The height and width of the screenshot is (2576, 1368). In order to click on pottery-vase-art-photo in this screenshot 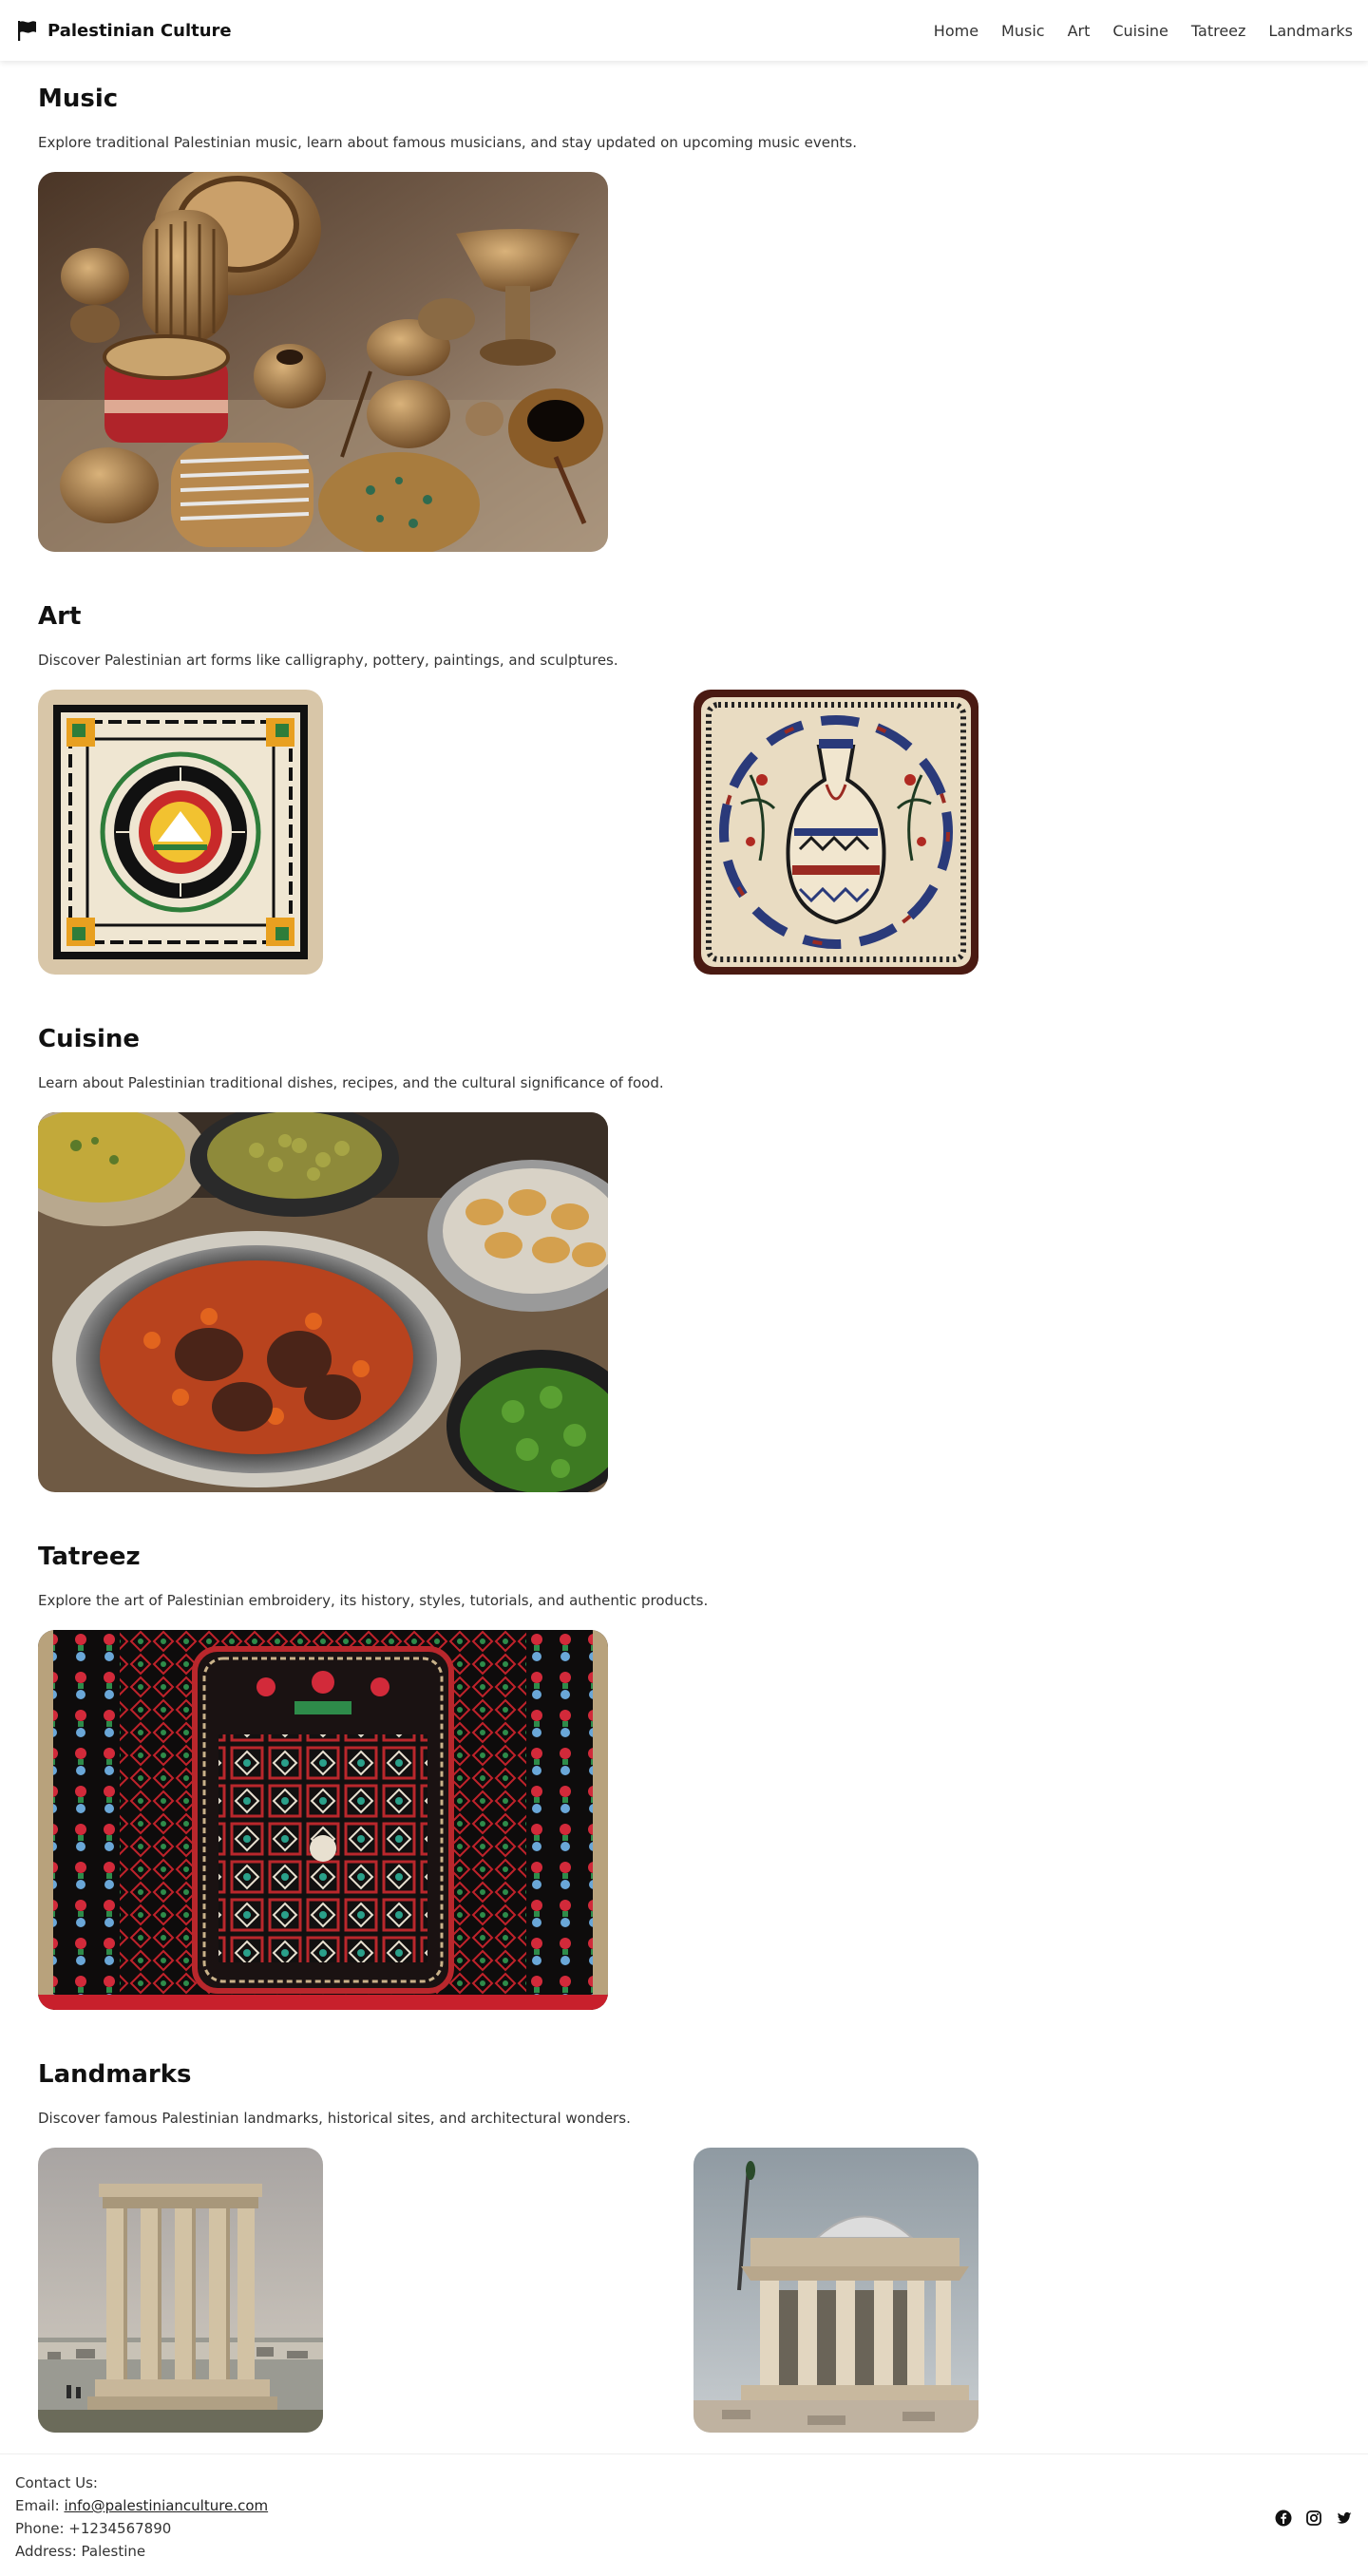, I will do `click(836, 832)`.